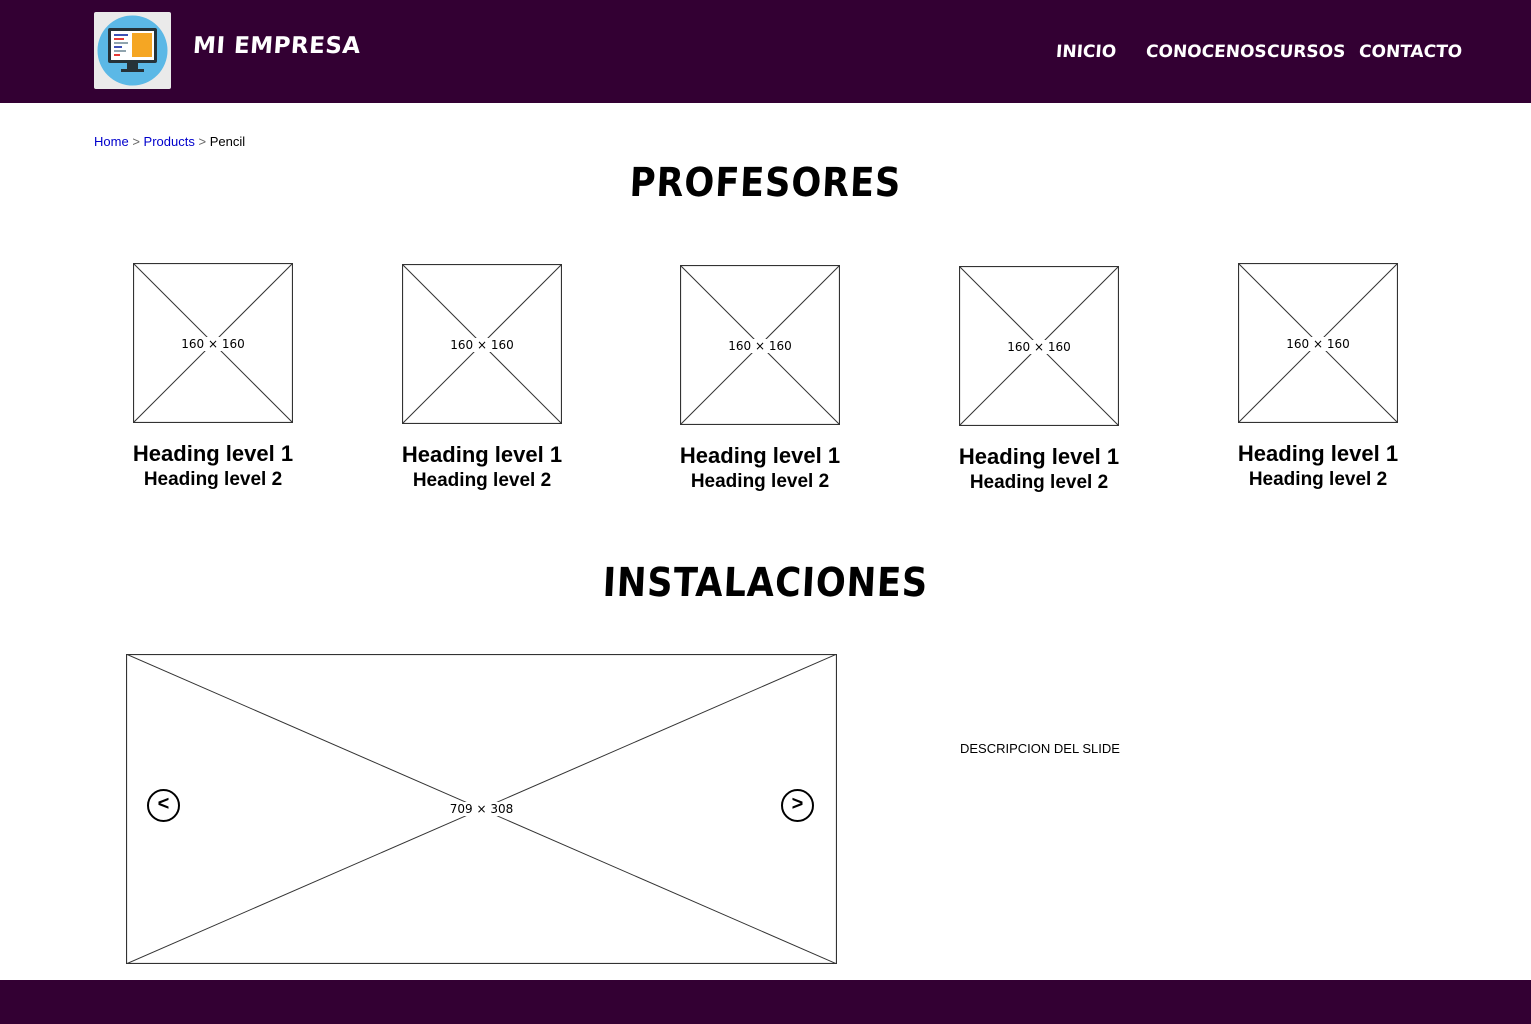  Describe the element at coordinates (277, 46) in the screenshot. I see `brand-name: MI EMPRESA` at that location.